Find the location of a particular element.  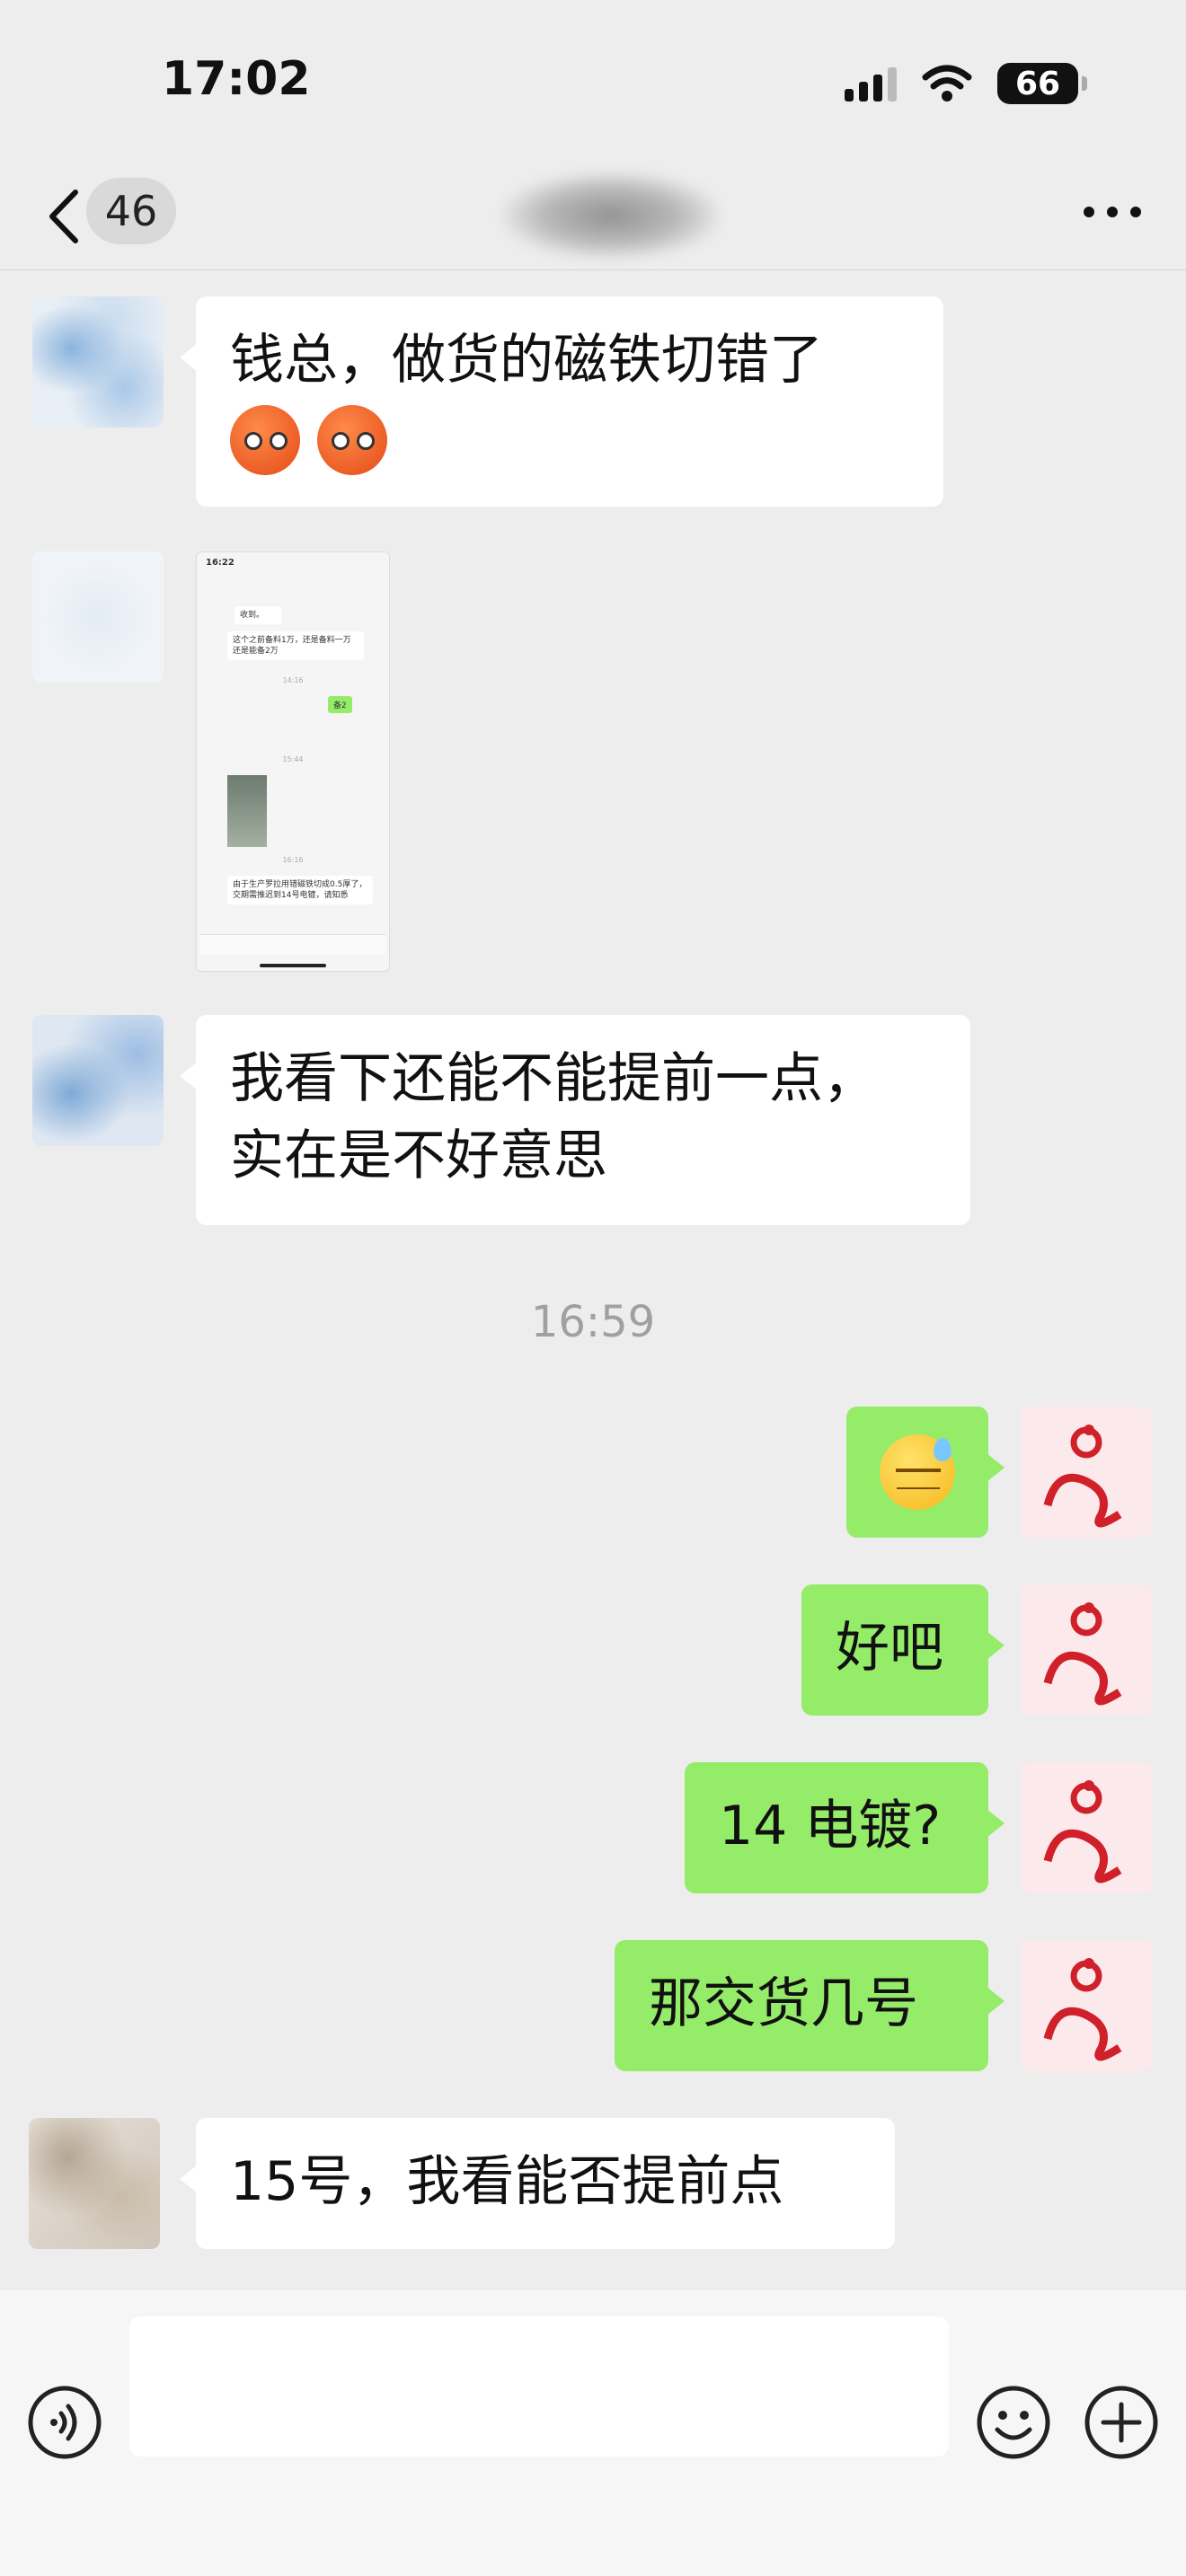

voice-input-icon is located at coordinates (64, 2422).